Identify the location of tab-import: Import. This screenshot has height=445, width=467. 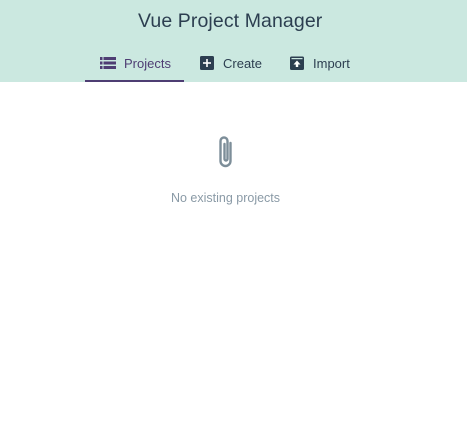
(324, 63).